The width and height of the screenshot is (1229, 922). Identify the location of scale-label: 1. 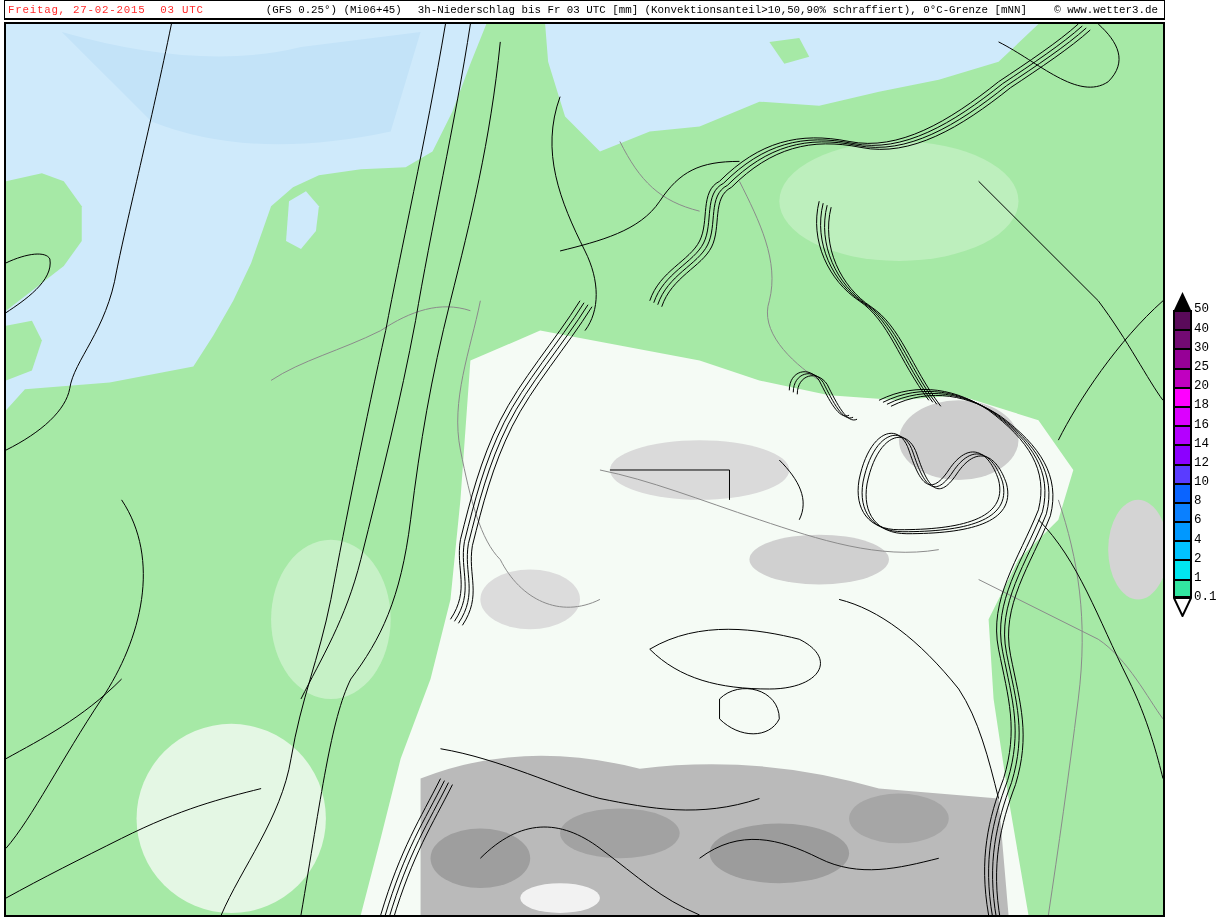
(1198, 578).